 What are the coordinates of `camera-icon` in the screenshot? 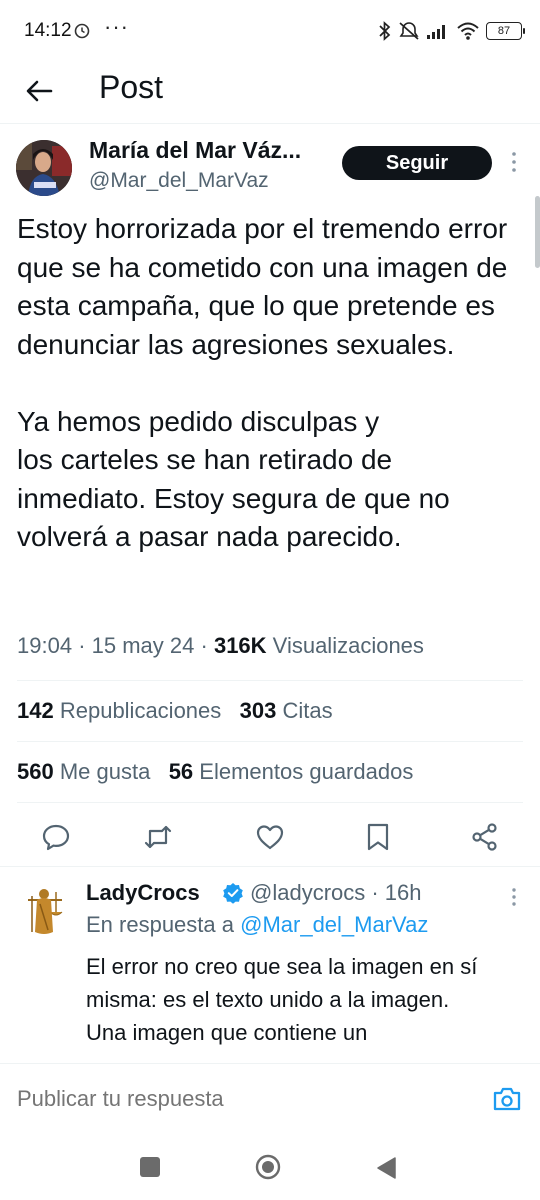 It's located at (507, 1099).